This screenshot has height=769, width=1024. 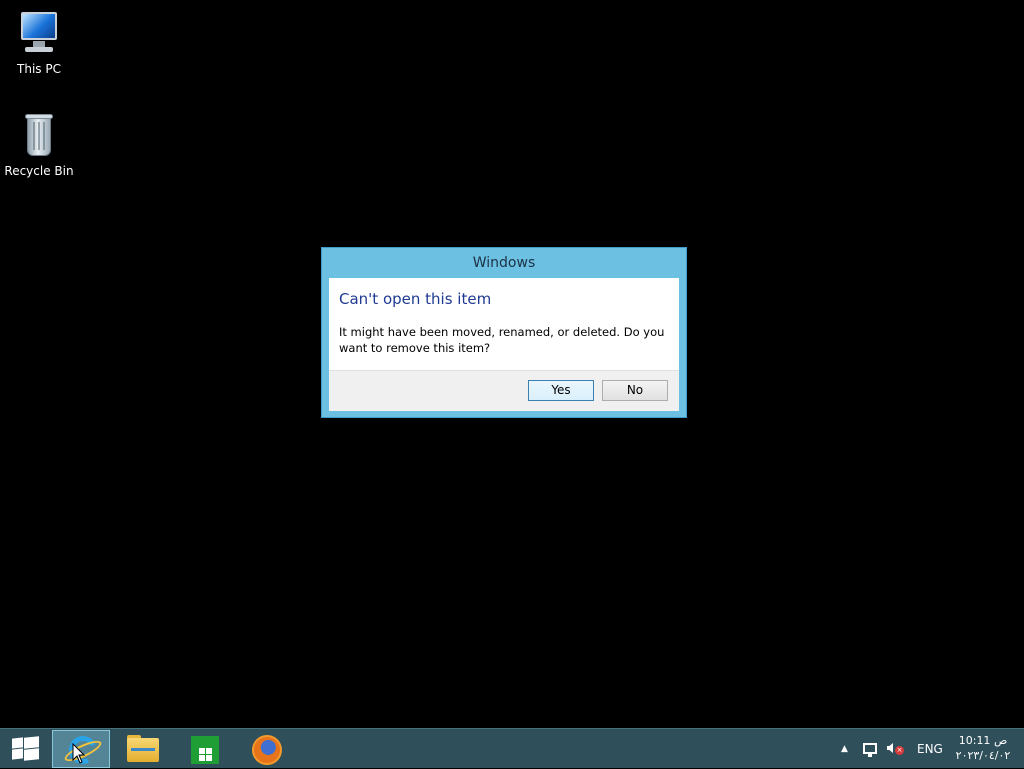 What do you see at coordinates (844, 749) in the screenshot?
I see `show-hidden-icons-chevron: ▲` at bounding box center [844, 749].